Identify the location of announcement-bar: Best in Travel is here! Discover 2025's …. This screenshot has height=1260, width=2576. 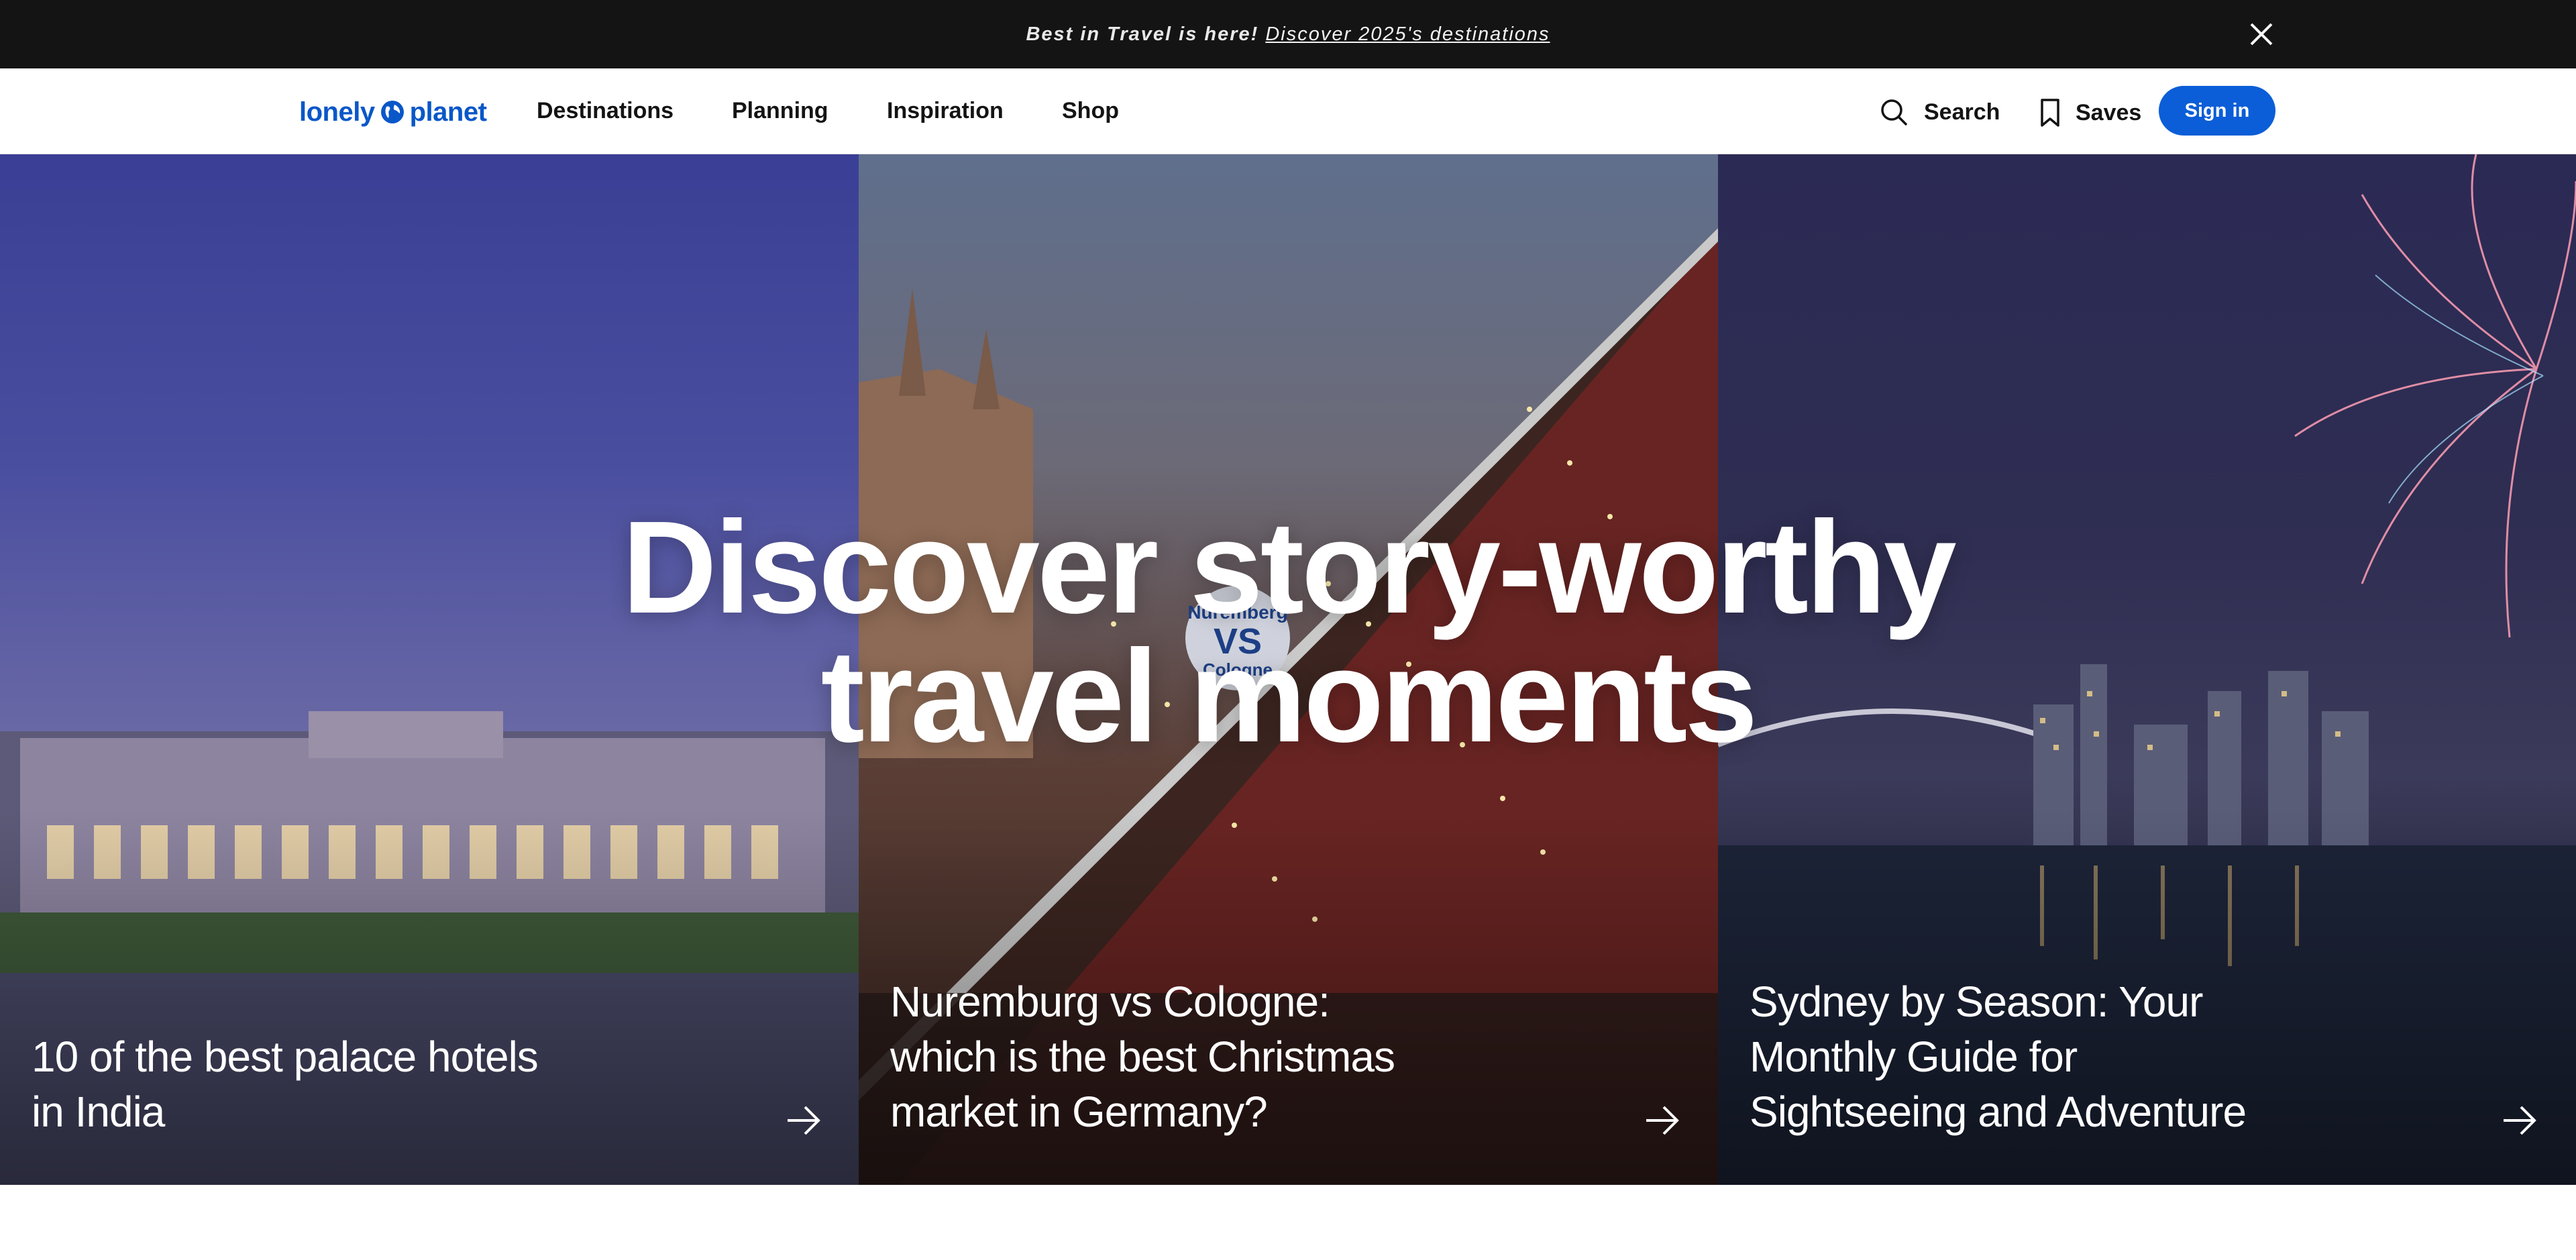
(1288, 34).